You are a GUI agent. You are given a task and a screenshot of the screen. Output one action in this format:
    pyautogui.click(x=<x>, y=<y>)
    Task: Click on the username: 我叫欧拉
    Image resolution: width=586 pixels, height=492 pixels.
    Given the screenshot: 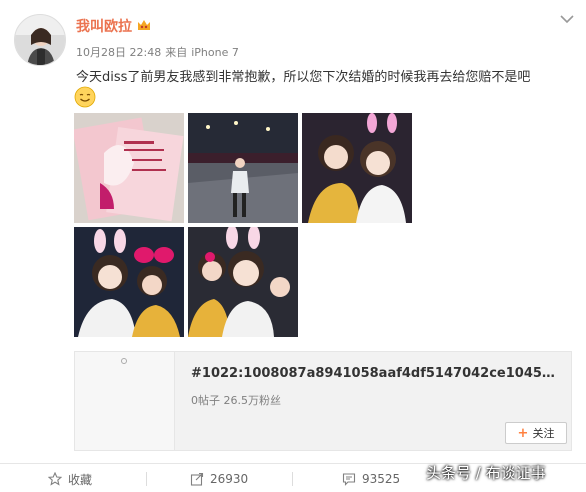 What is the action you would take?
    pyautogui.click(x=104, y=26)
    